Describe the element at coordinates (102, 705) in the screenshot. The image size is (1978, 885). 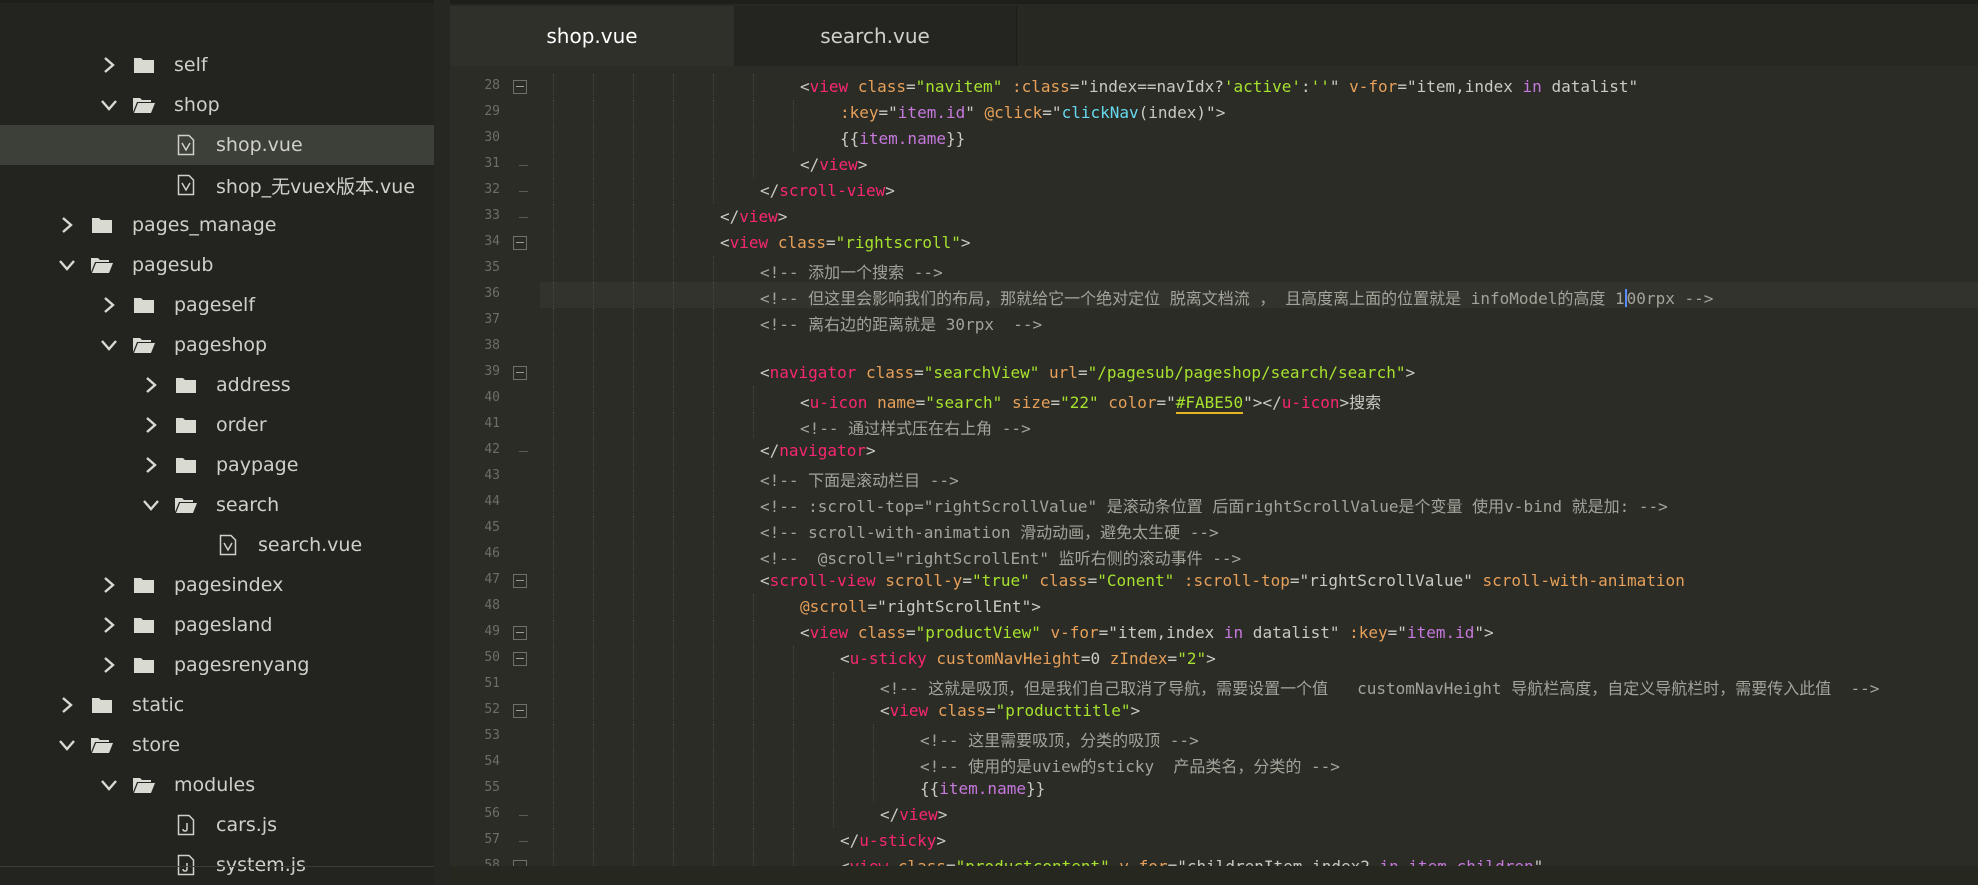
I see `folder-icon` at that location.